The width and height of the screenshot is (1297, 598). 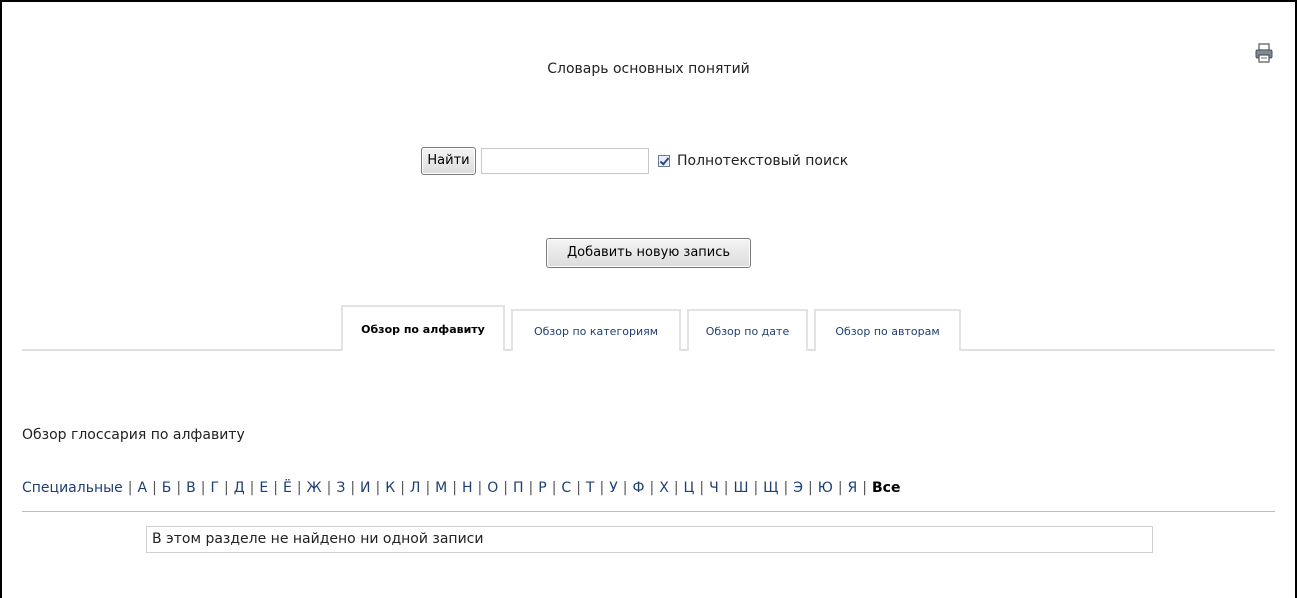 What do you see at coordinates (441, 488) in the screenshot?
I see `letter-link: М` at bounding box center [441, 488].